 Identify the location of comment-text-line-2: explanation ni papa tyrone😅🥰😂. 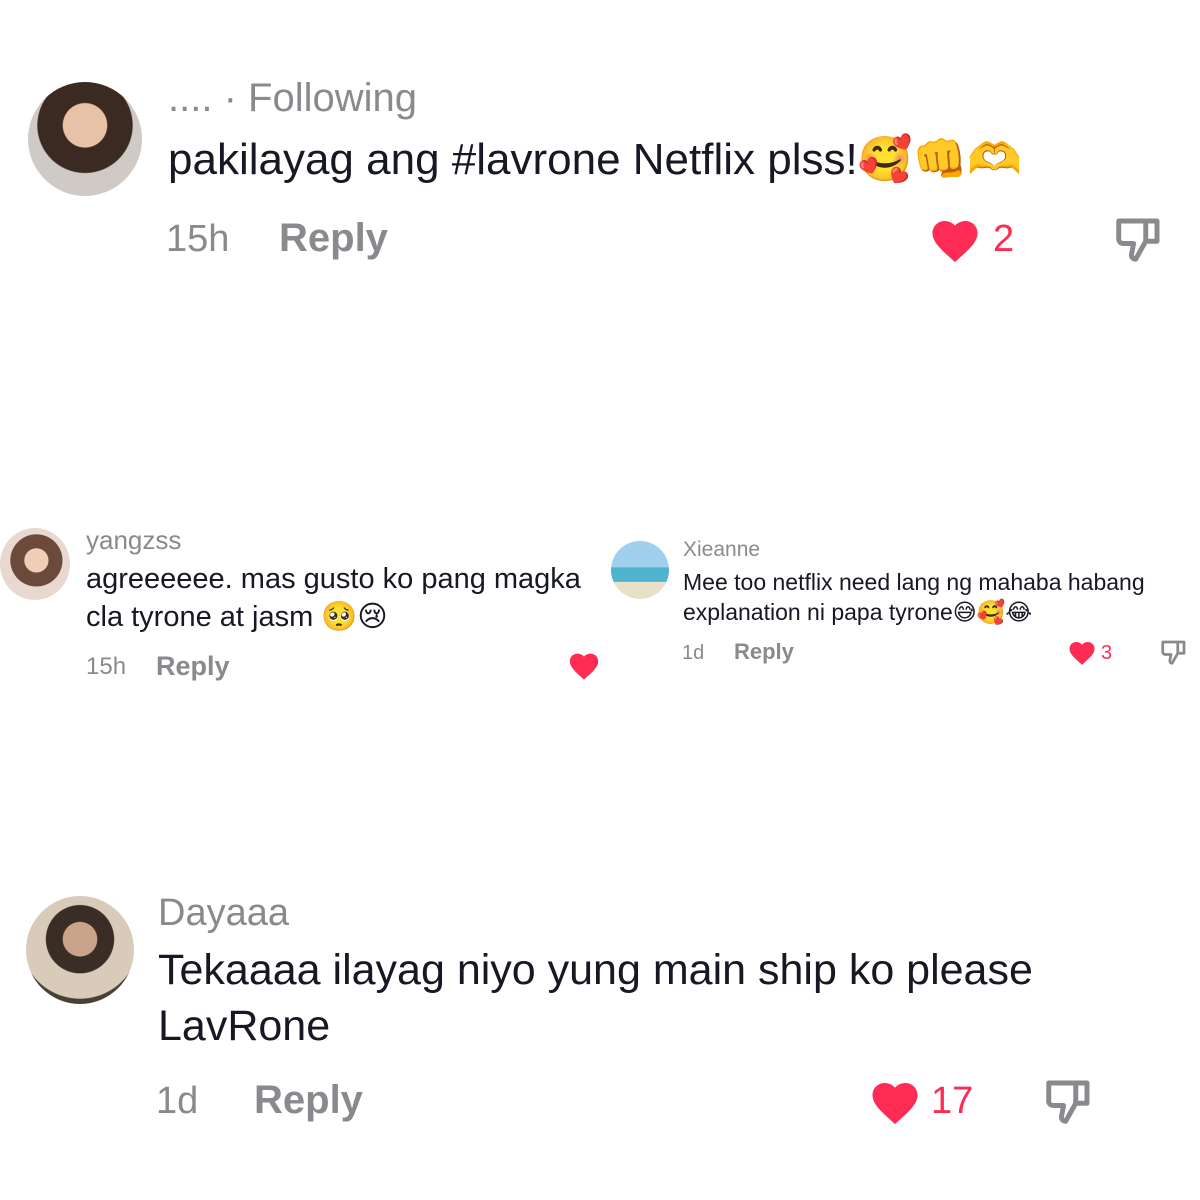
(858, 612).